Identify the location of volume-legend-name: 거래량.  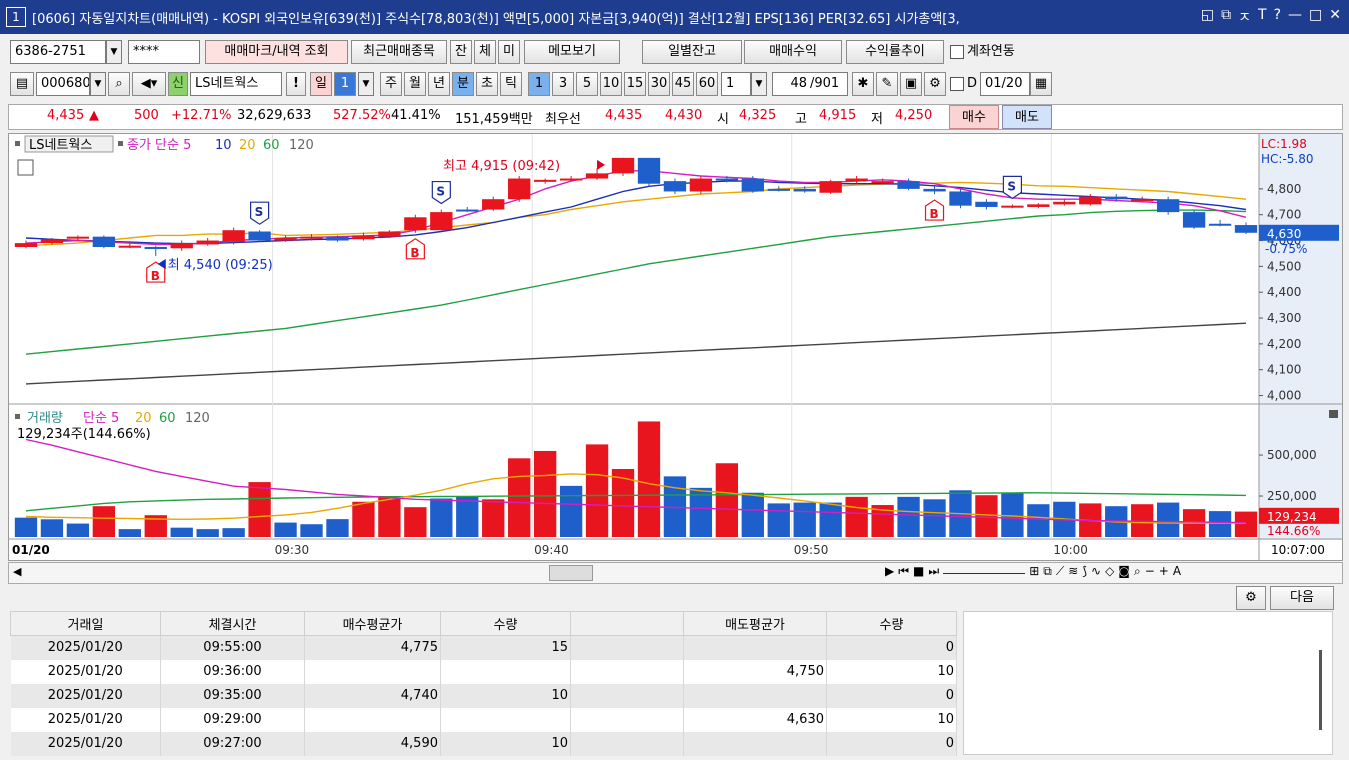
(45, 418).